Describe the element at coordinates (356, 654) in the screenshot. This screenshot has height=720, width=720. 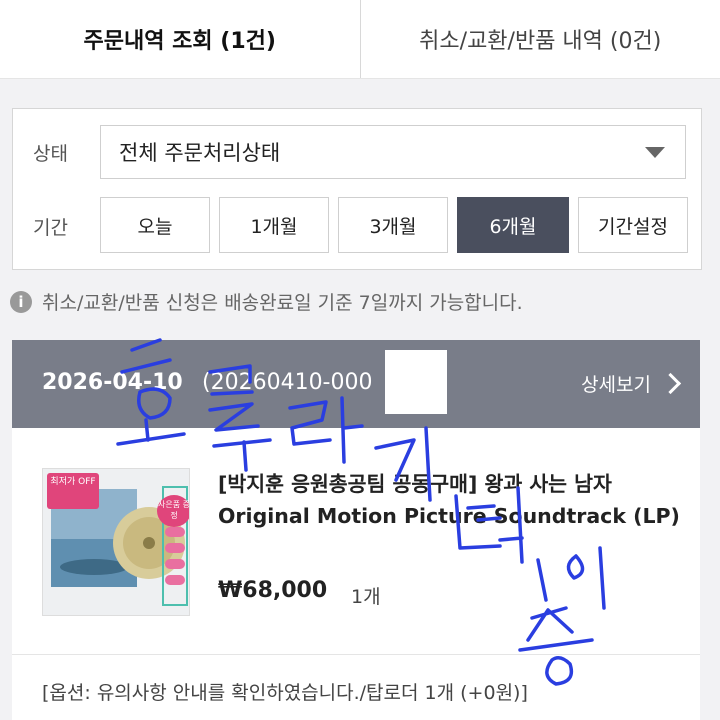
I see `divider` at that location.